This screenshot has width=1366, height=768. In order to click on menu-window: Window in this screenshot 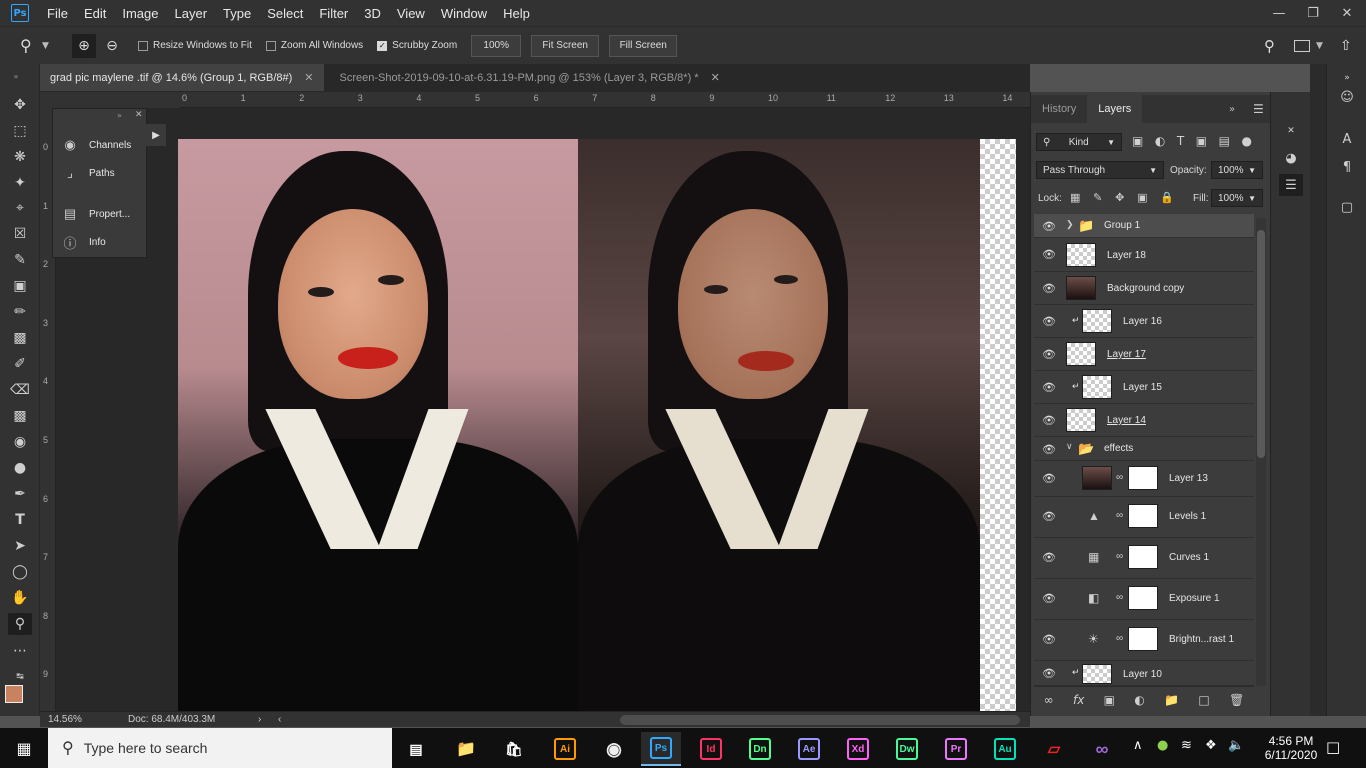, I will do `click(464, 13)`.